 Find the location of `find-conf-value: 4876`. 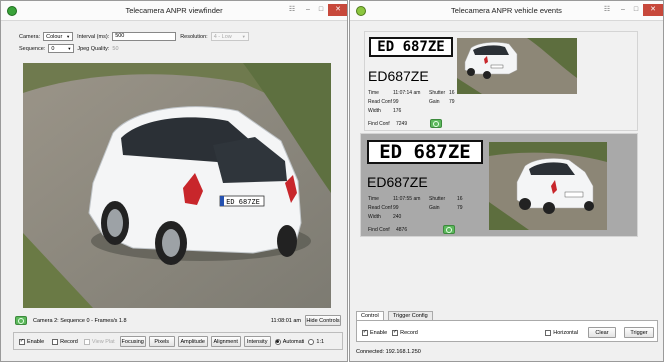

find-conf-value: 4876 is located at coordinates (402, 230).